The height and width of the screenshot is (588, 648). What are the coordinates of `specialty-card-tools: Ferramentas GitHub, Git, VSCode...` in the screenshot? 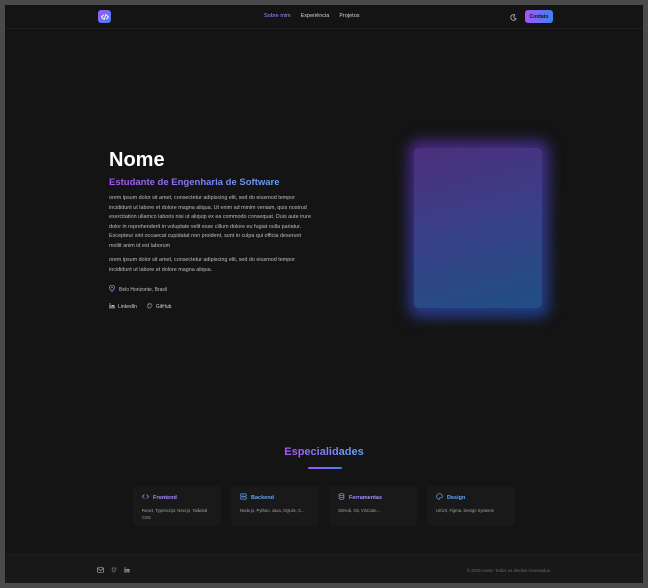 It's located at (373, 506).